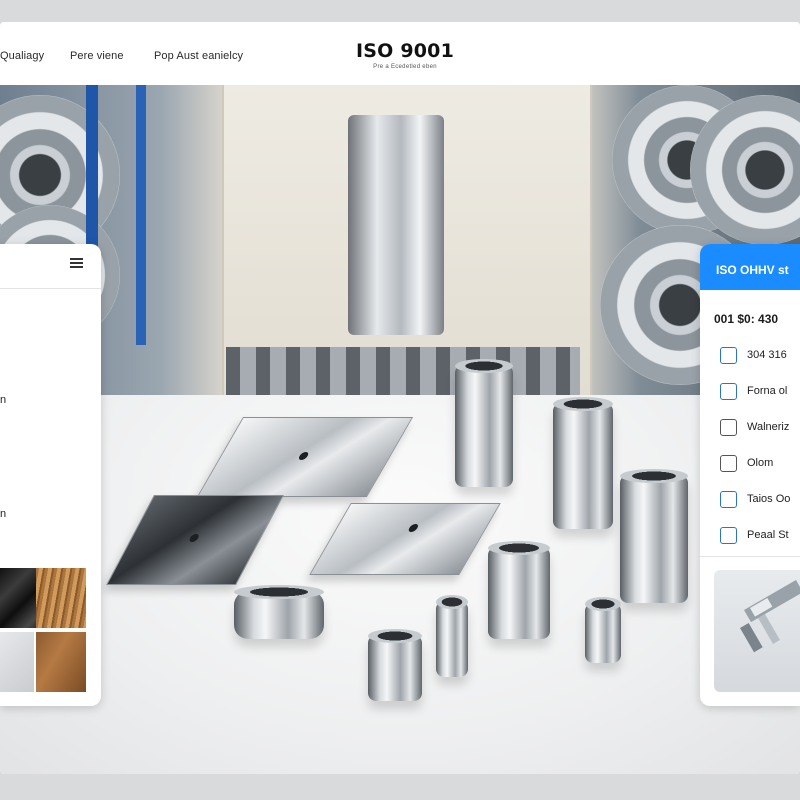  What do you see at coordinates (97, 56) in the screenshot?
I see `nav-link-pere-viene: Pere viene` at bounding box center [97, 56].